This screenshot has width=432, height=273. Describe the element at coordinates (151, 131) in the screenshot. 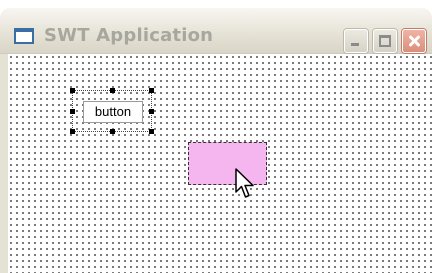

I see `resize-handle-bottom-right` at that location.